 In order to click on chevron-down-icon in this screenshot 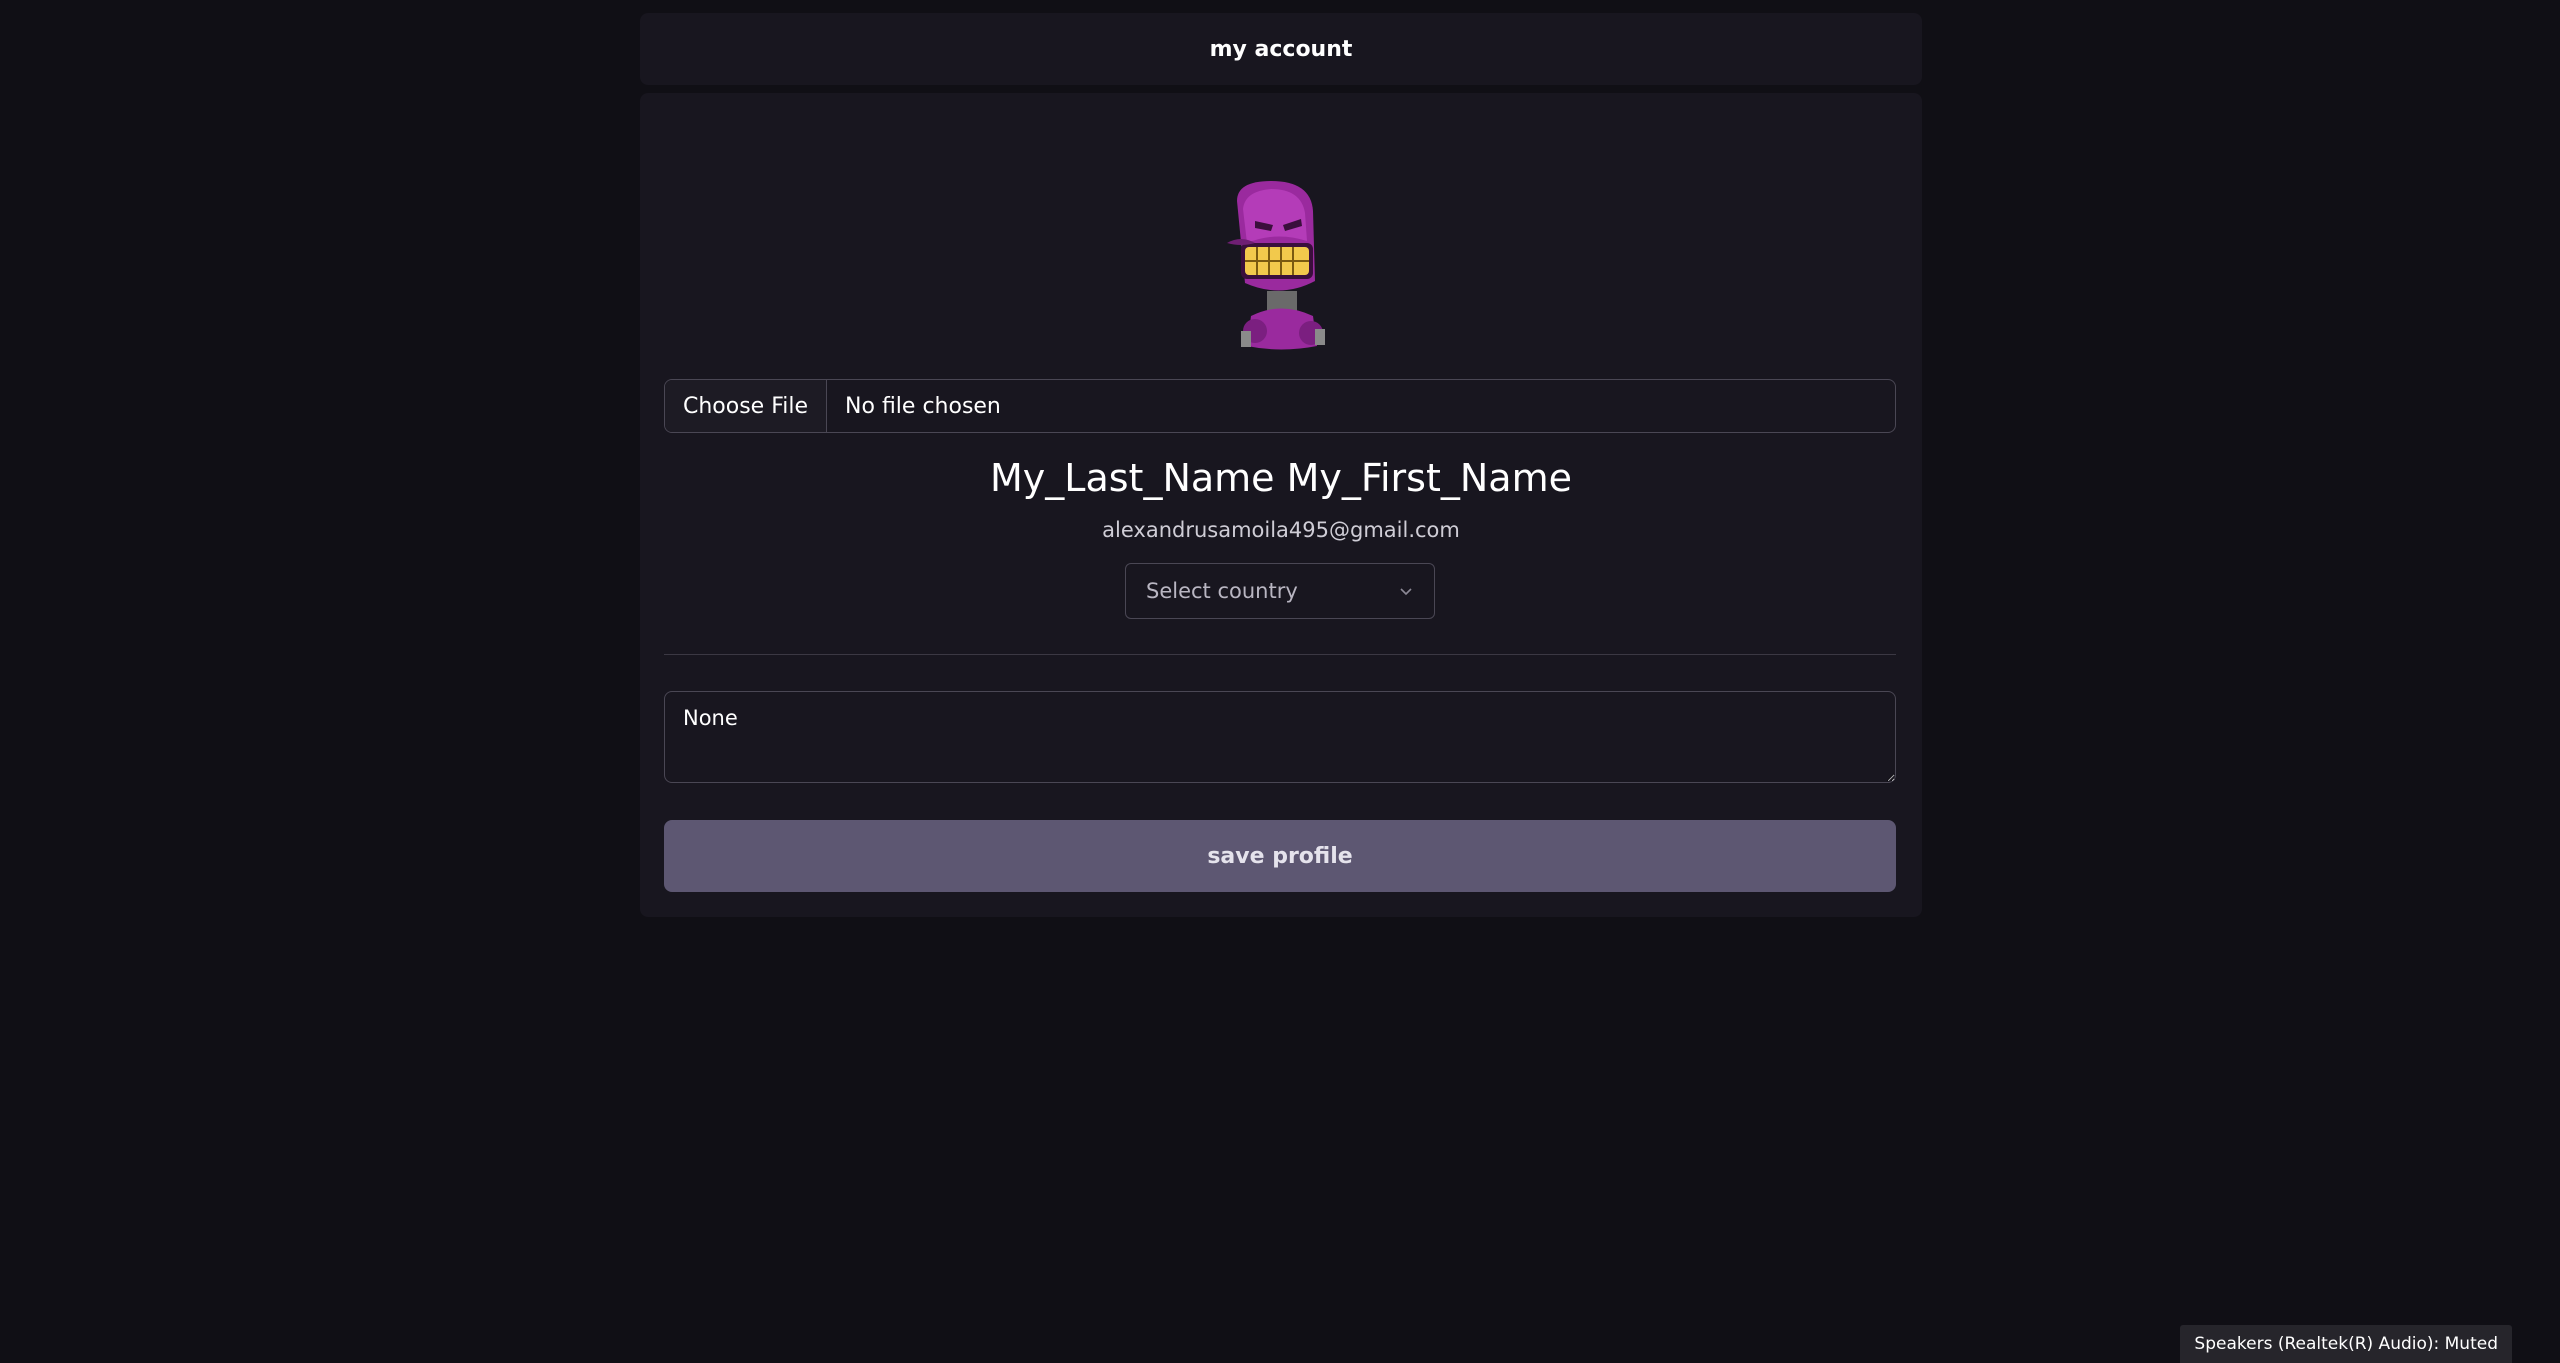, I will do `click(1406, 592)`.